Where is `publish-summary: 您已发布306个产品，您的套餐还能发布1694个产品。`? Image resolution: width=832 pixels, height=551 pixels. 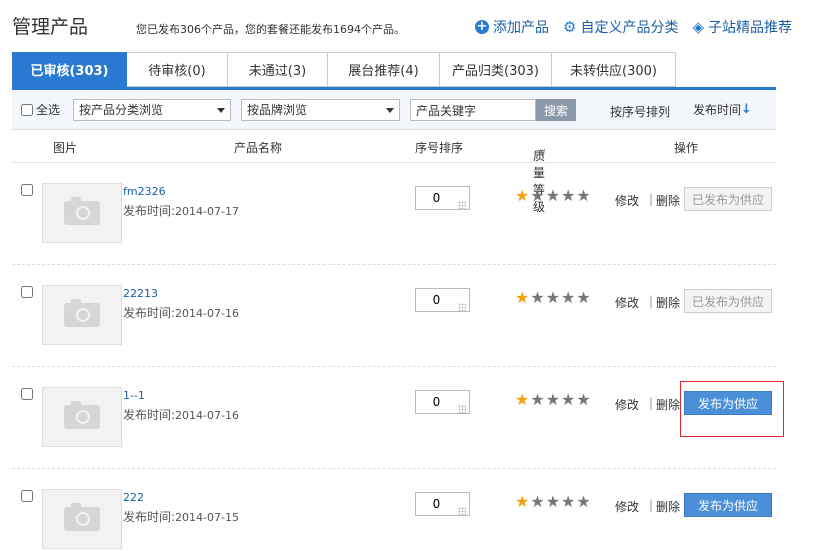
publish-summary: 您已发布306个产品，您的套餐还能发布1694个产品。 is located at coordinates (270, 29).